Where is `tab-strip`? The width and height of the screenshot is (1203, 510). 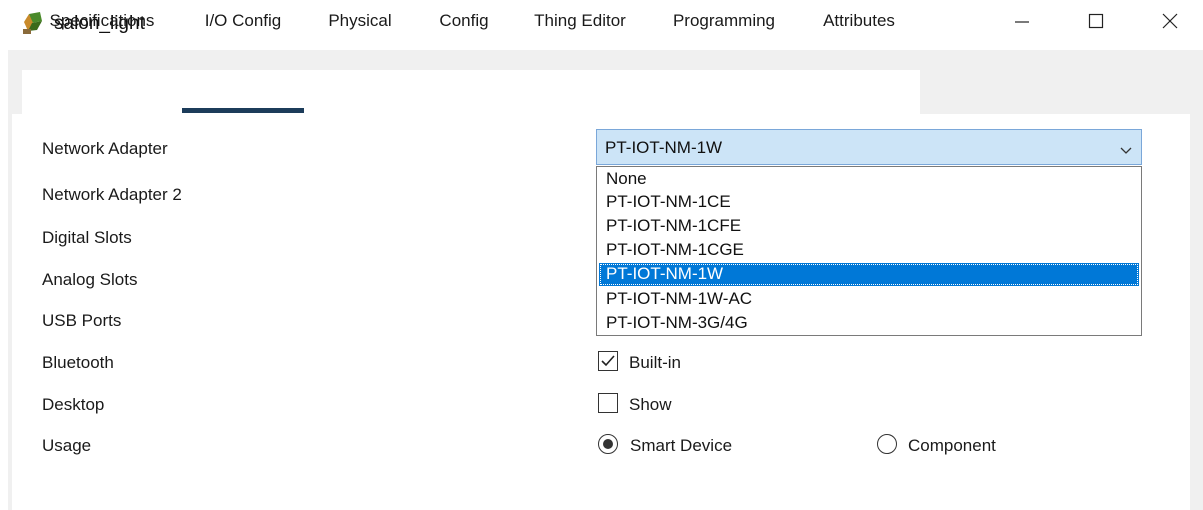
tab-strip is located at coordinates (471, 92).